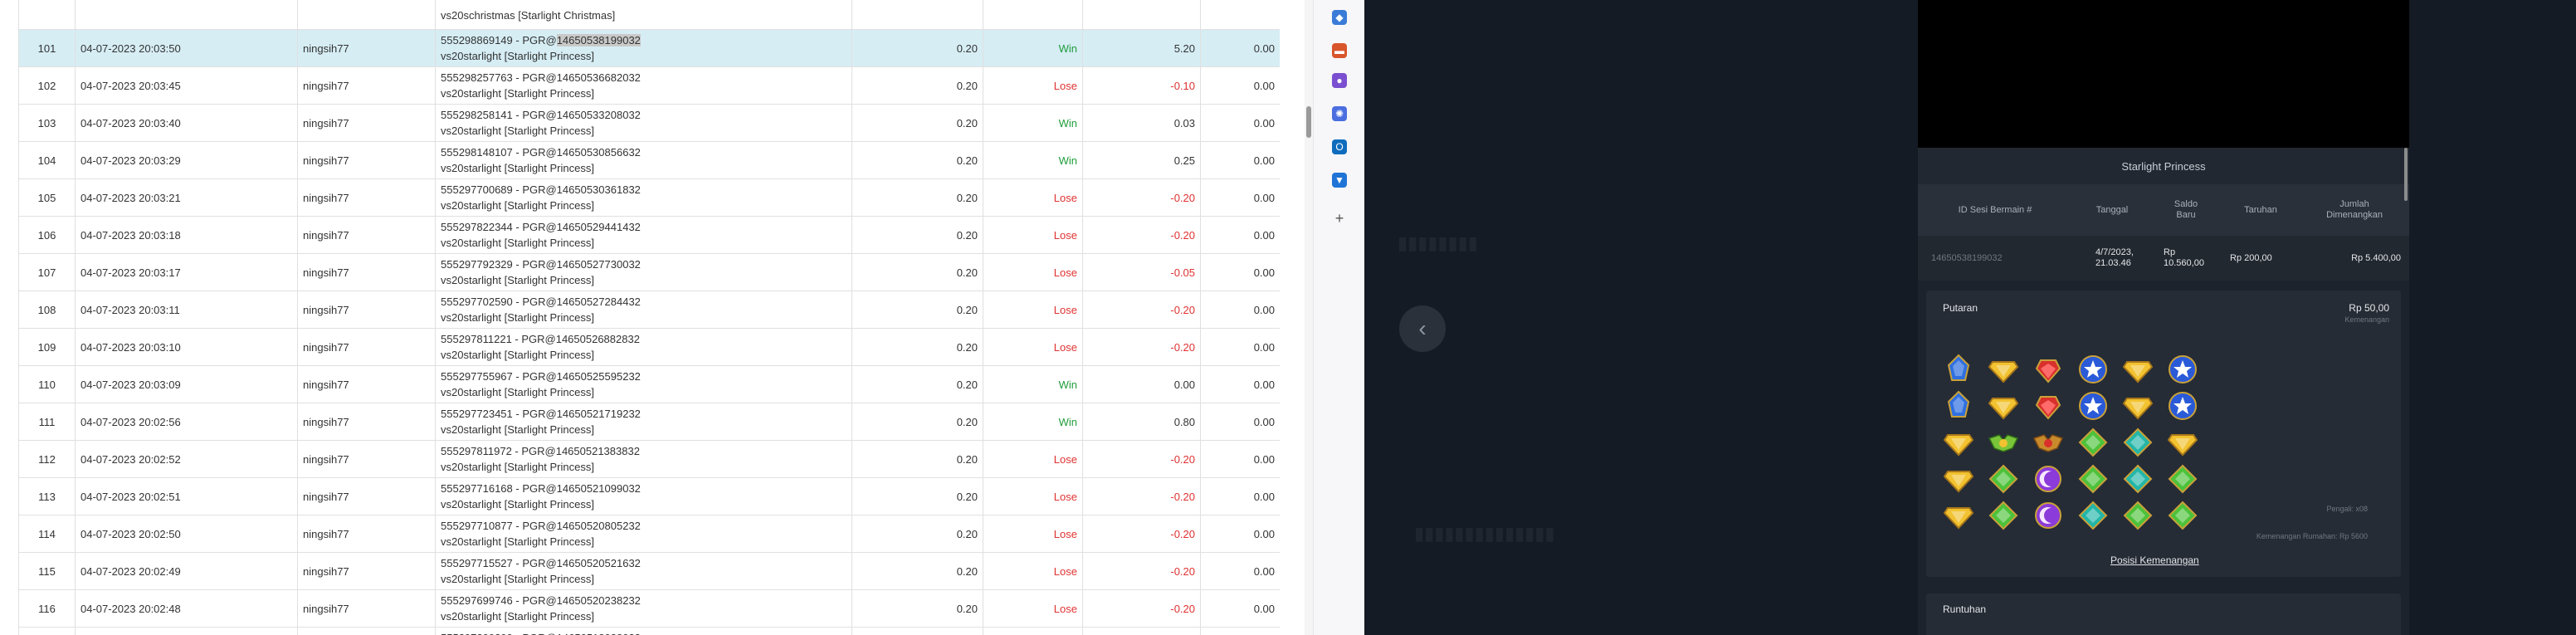 This screenshot has width=2576, height=635. What do you see at coordinates (643, 302) in the screenshot?
I see `transaction-id: 555297702590 - PGR@14650527284432` at bounding box center [643, 302].